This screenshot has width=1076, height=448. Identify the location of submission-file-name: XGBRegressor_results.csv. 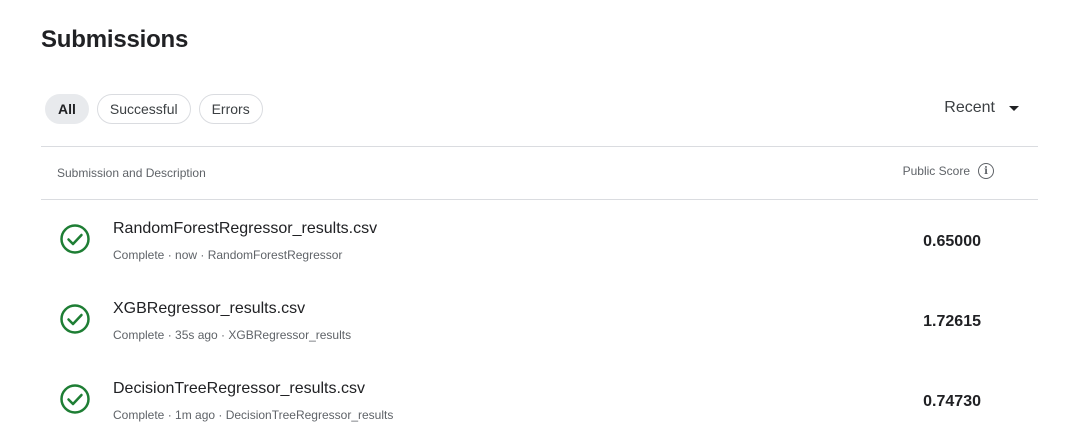
(209, 309).